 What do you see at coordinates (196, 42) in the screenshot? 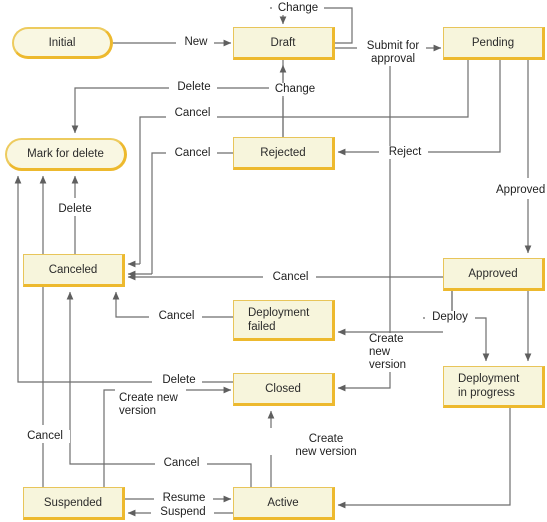
I see `edge-label-new: New` at bounding box center [196, 42].